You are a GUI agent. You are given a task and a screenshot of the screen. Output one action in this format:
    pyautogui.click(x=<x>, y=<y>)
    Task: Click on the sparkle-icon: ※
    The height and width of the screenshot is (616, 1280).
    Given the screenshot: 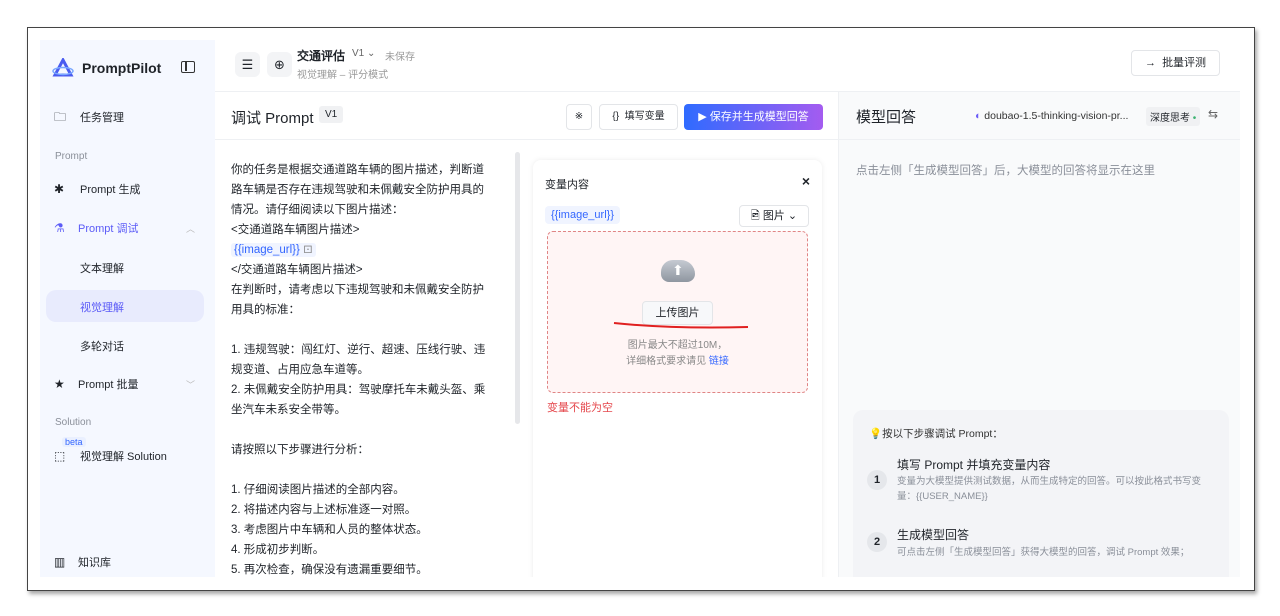 What is the action you would take?
    pyautogui.click(x=579, y=116)
    